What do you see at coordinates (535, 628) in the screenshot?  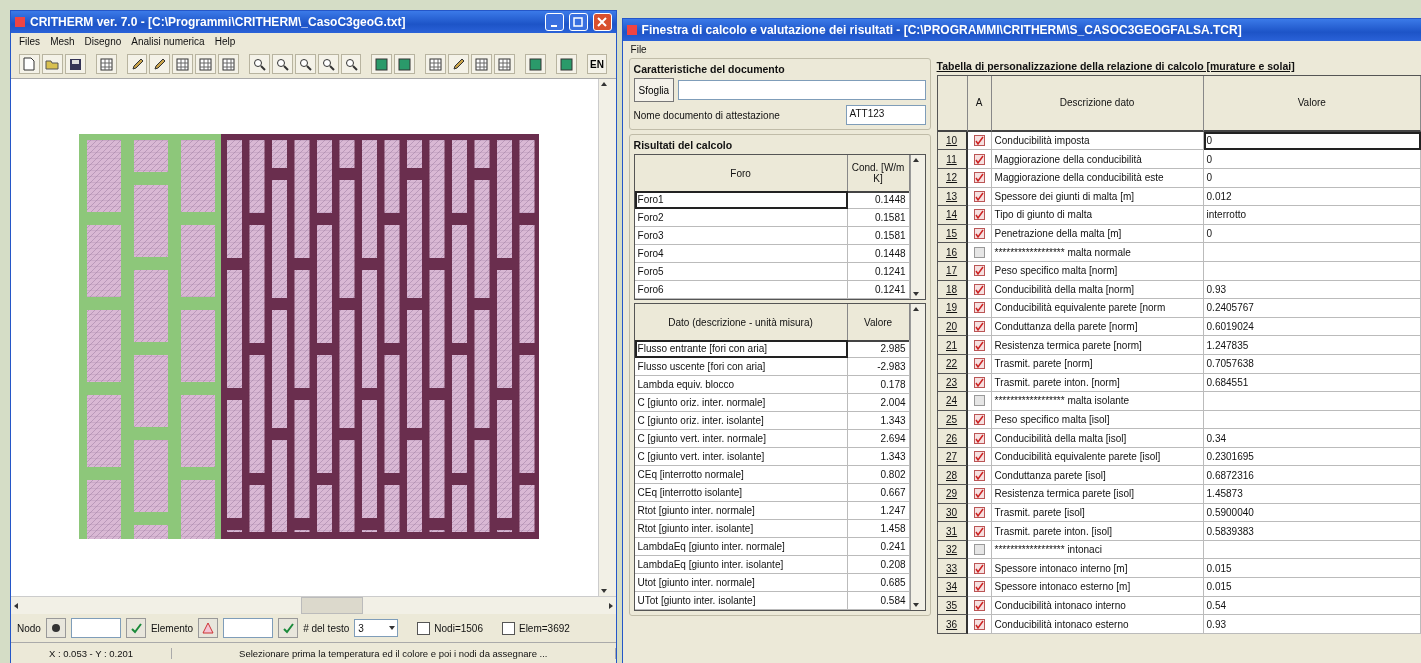 I see `checkbox: Elem=3692` at bounding box center [535, 628].